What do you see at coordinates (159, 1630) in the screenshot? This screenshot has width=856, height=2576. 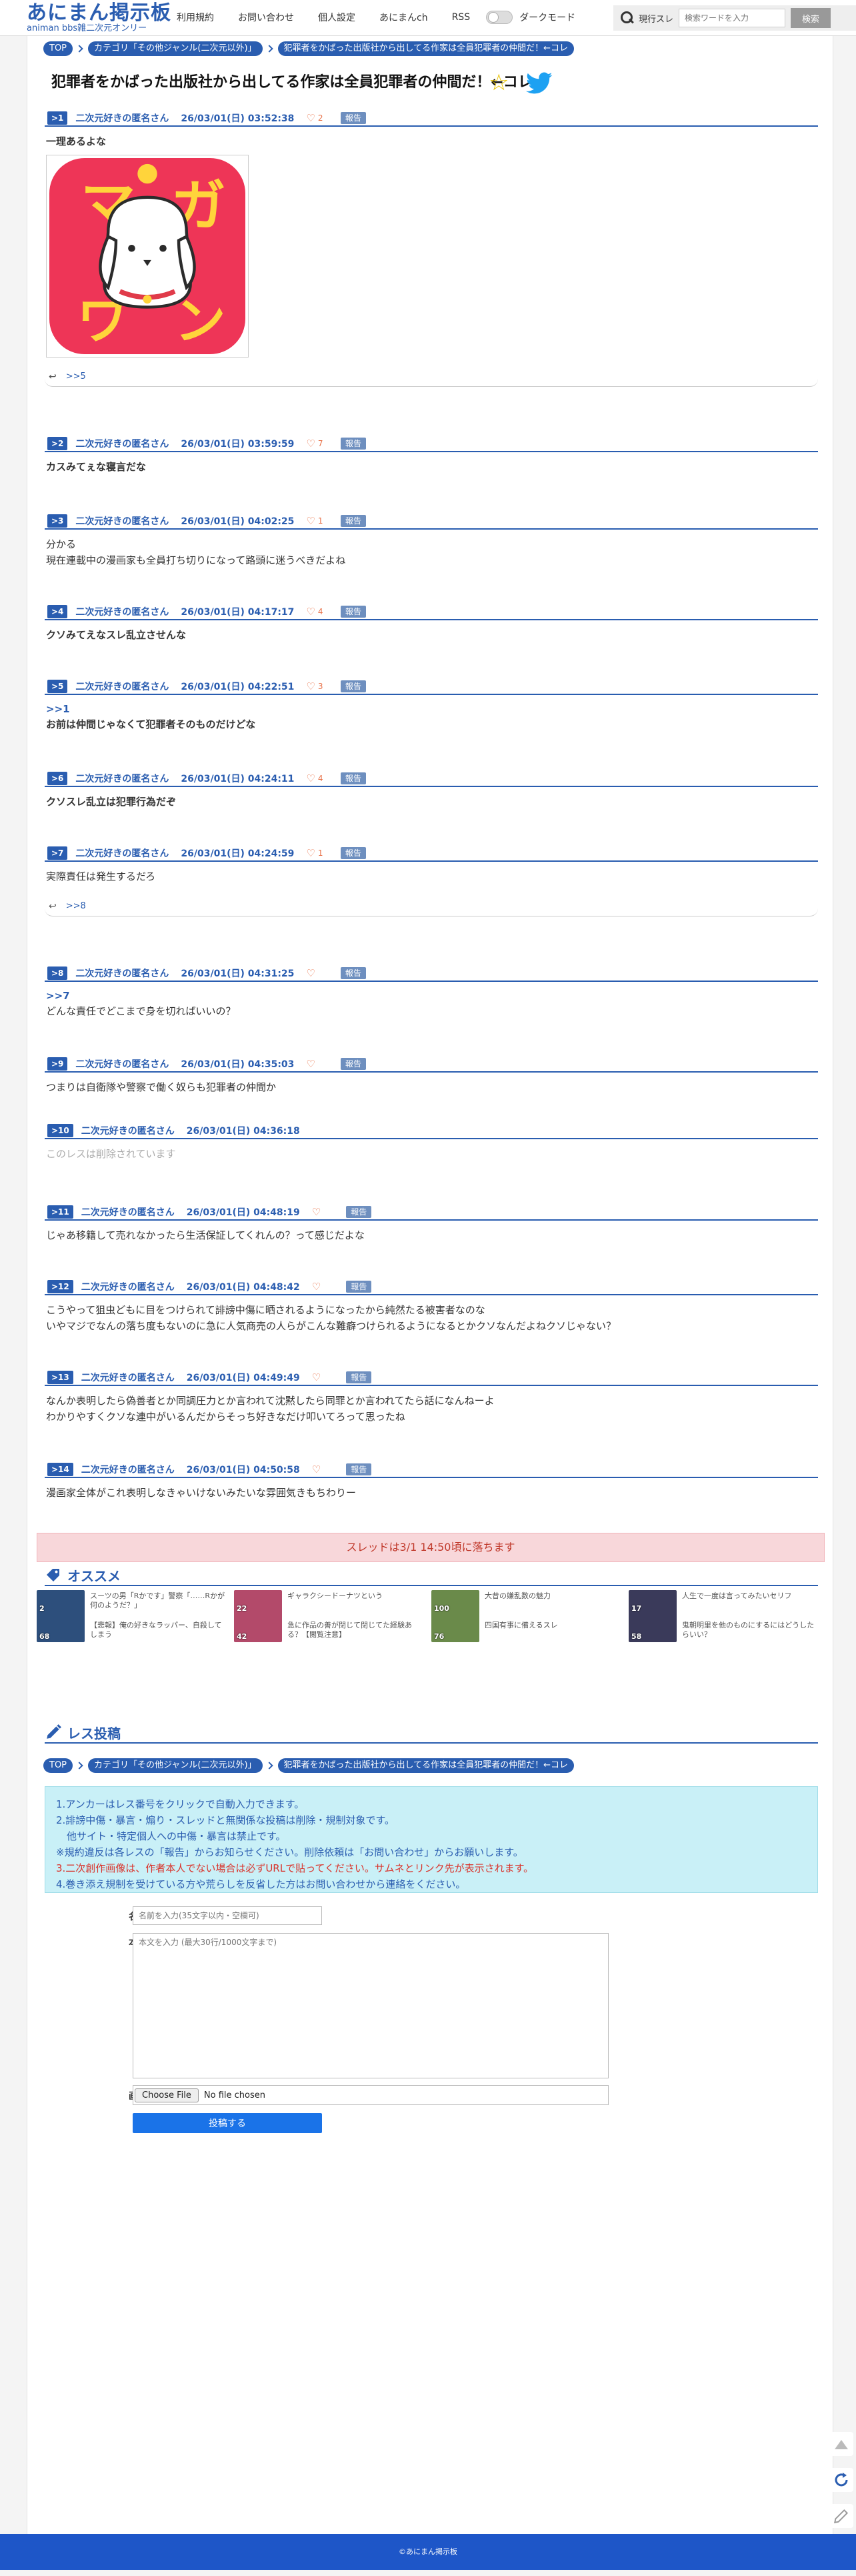 I see `recommend-link: 【悲報】俺の好きなラッパー、自殺してしまう` at bounding box center [159, 1630].